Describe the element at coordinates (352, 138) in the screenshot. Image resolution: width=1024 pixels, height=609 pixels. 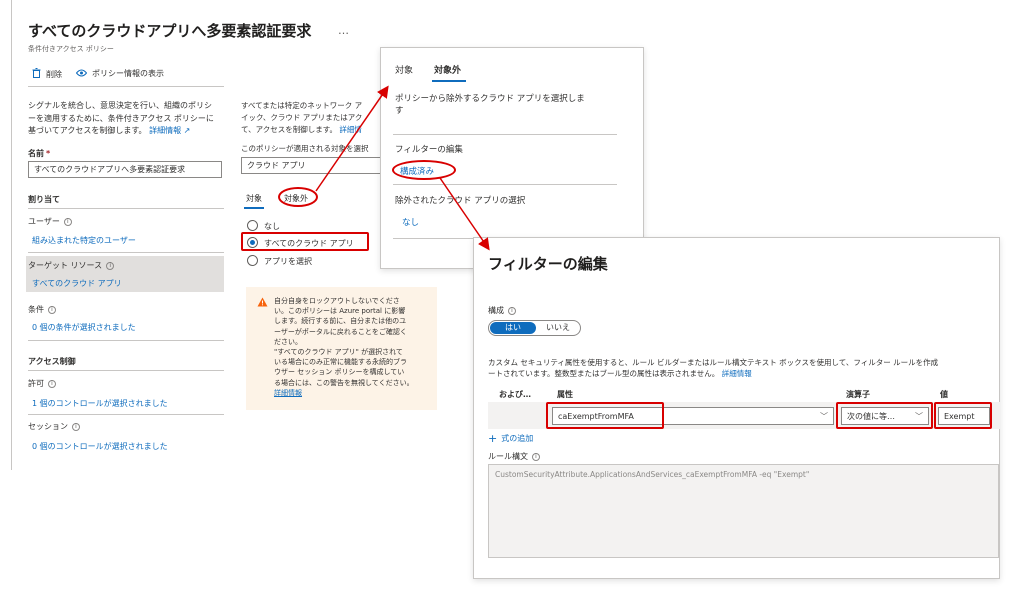
I see `arrow-to-exclude-panel` at that location.